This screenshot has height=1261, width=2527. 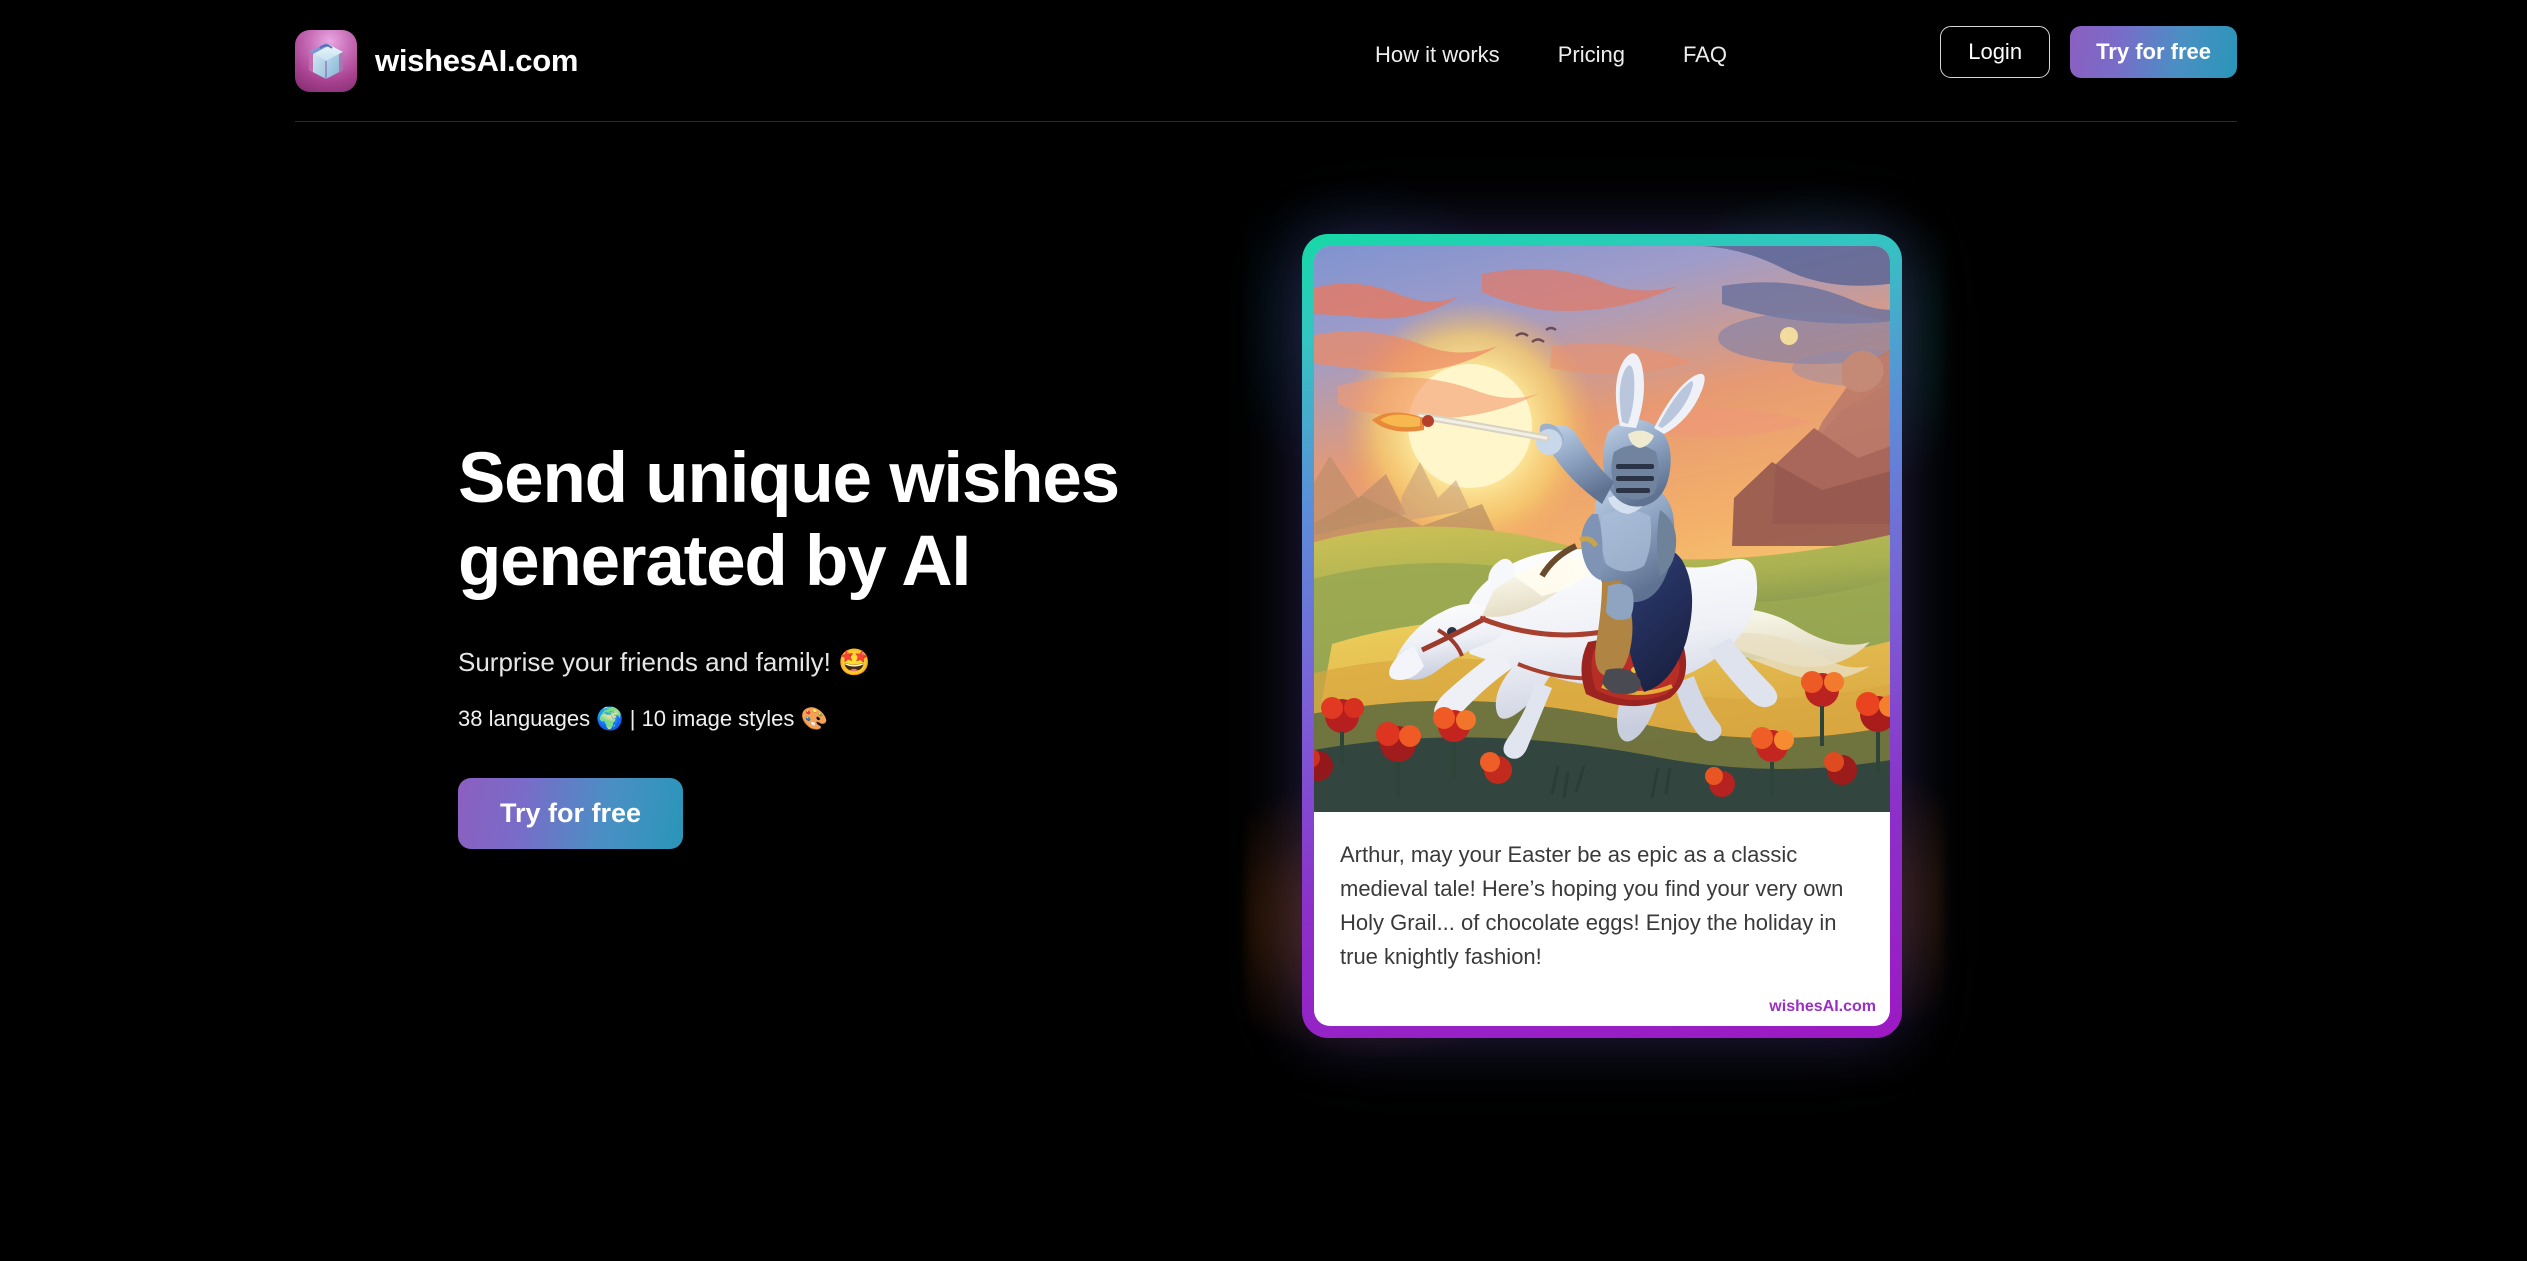 I want to click on gift-box-icon, so click(x=326, y=61).